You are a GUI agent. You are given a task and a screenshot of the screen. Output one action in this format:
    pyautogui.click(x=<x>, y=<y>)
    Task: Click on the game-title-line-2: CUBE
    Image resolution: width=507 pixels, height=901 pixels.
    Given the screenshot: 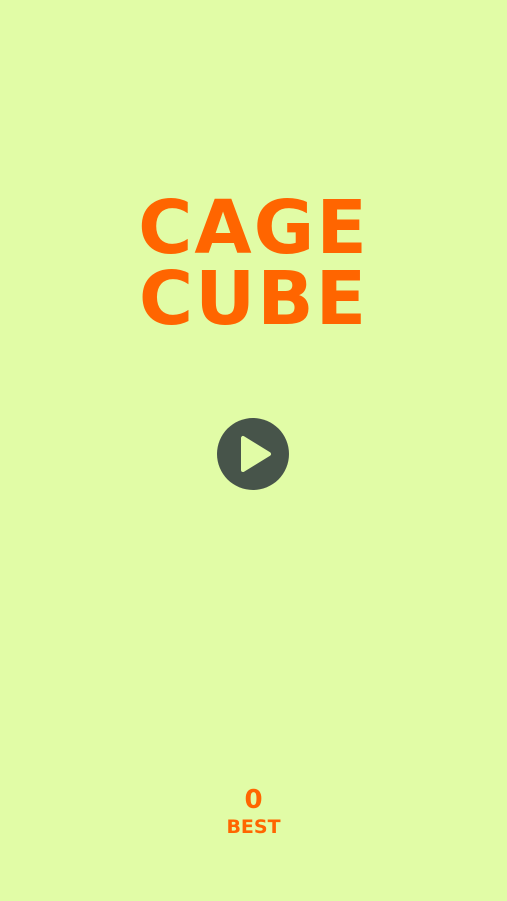 What is the action you would take?
    pyautogui.click(x=253, y=299)
    